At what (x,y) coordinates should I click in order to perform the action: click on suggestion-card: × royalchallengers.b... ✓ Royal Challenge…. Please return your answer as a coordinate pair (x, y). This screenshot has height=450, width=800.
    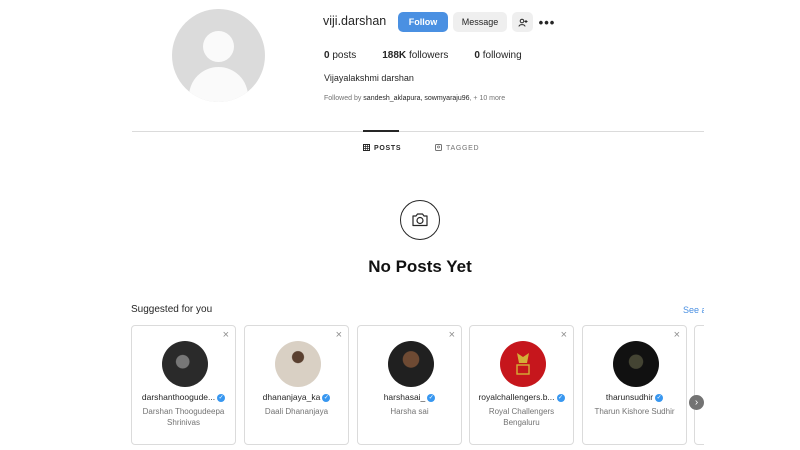
    Looking at the image, I should click on (521, 385).